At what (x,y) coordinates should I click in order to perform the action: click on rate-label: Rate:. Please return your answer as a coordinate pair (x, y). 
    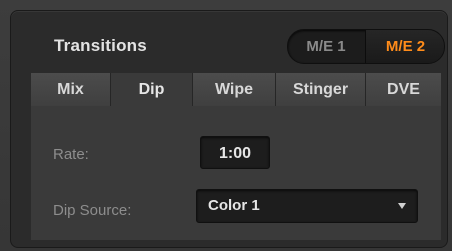
    Looking at the image, I should click on (71, 154).